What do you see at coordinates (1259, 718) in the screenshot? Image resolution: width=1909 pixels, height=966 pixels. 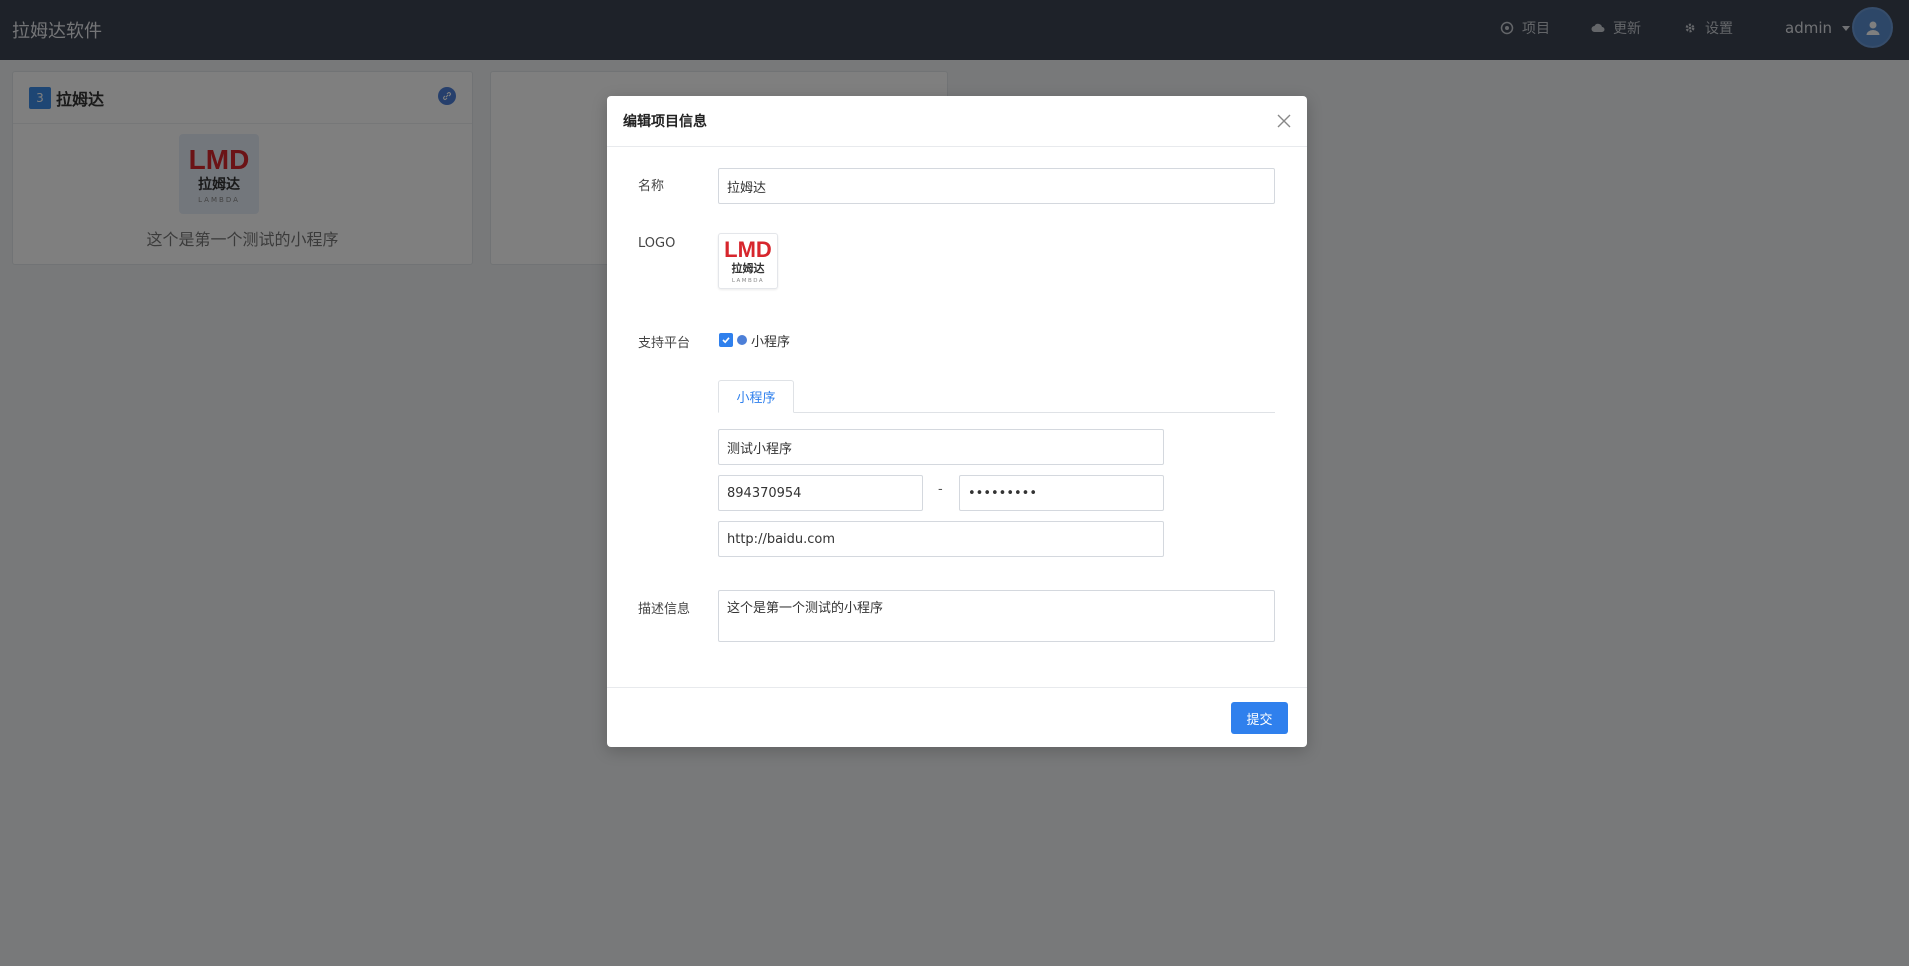 I see `submit-button: 提交` at bounding box center [1259, 718].